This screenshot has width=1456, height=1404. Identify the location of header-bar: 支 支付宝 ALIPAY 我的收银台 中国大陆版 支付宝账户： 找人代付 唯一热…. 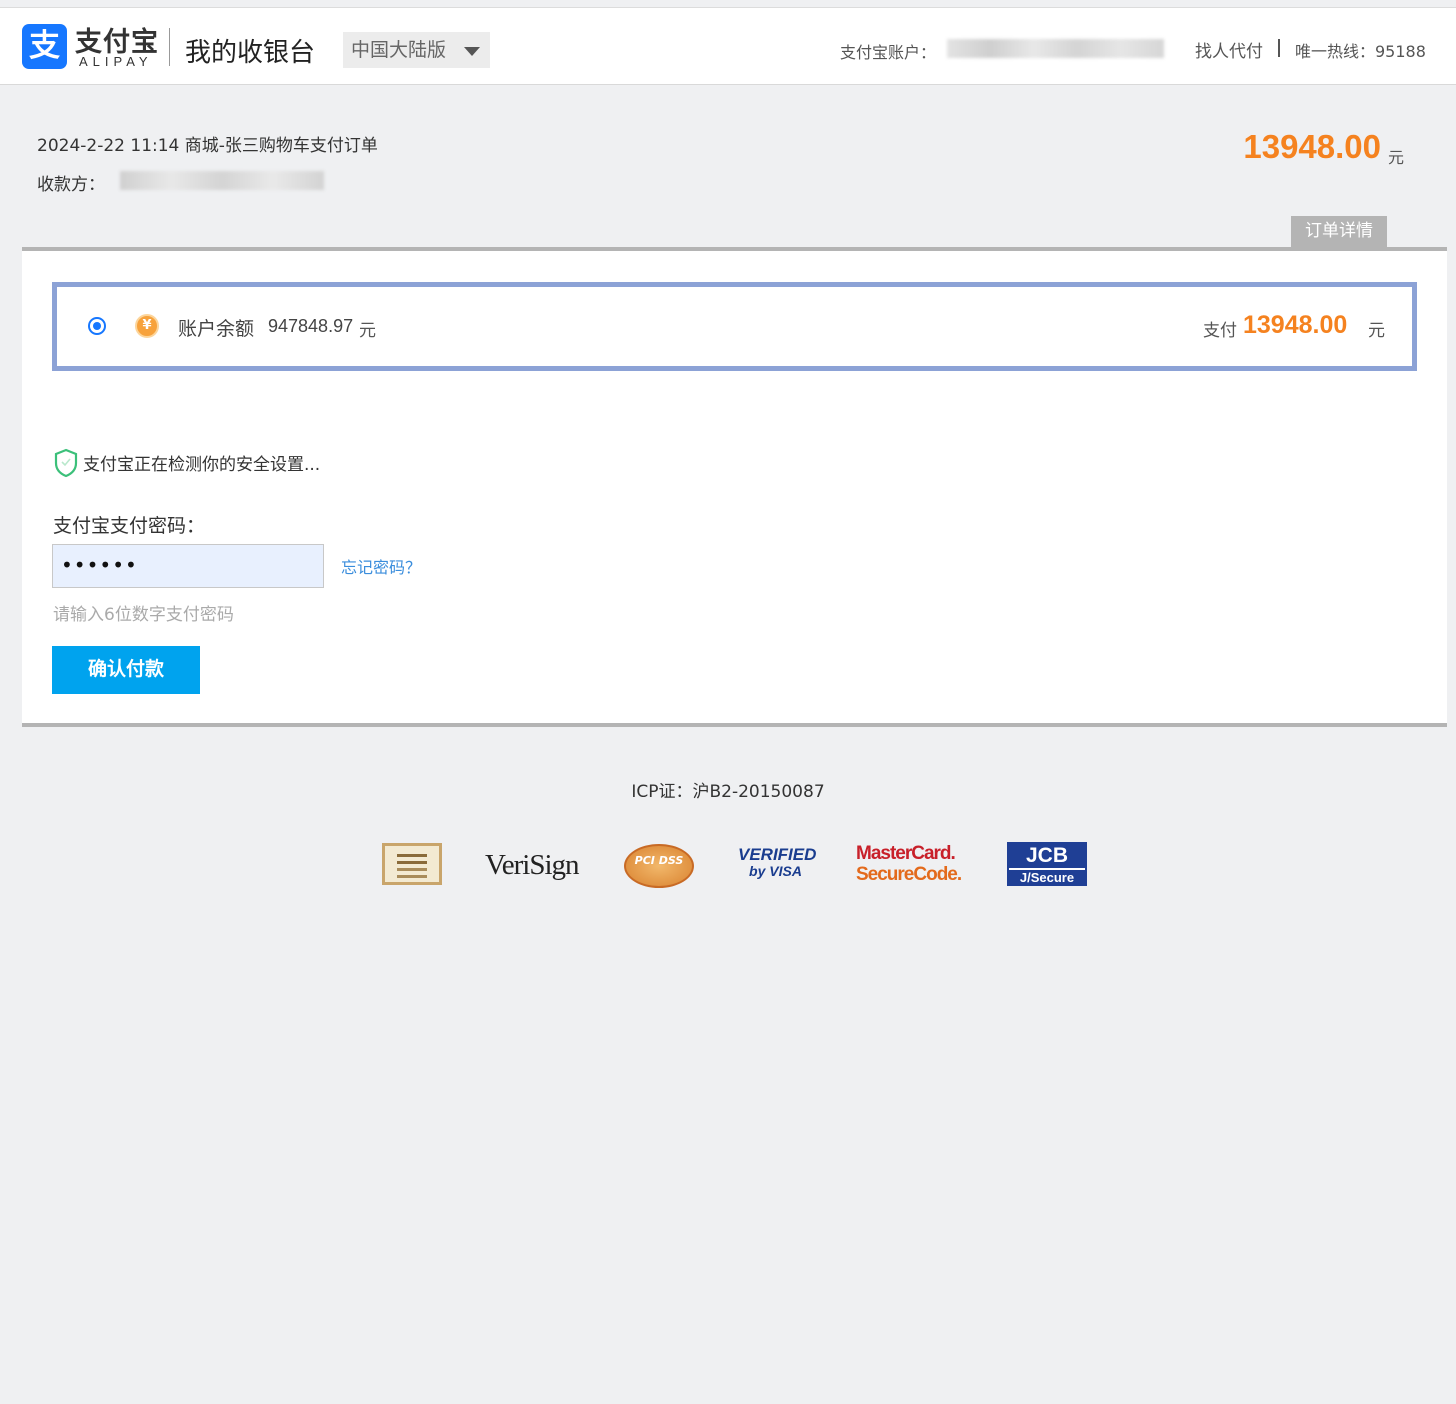
(728, 46).